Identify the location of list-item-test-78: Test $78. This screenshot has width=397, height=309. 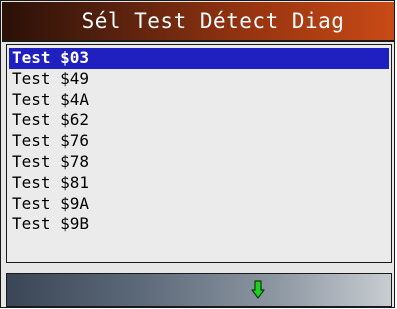
(199, 162).